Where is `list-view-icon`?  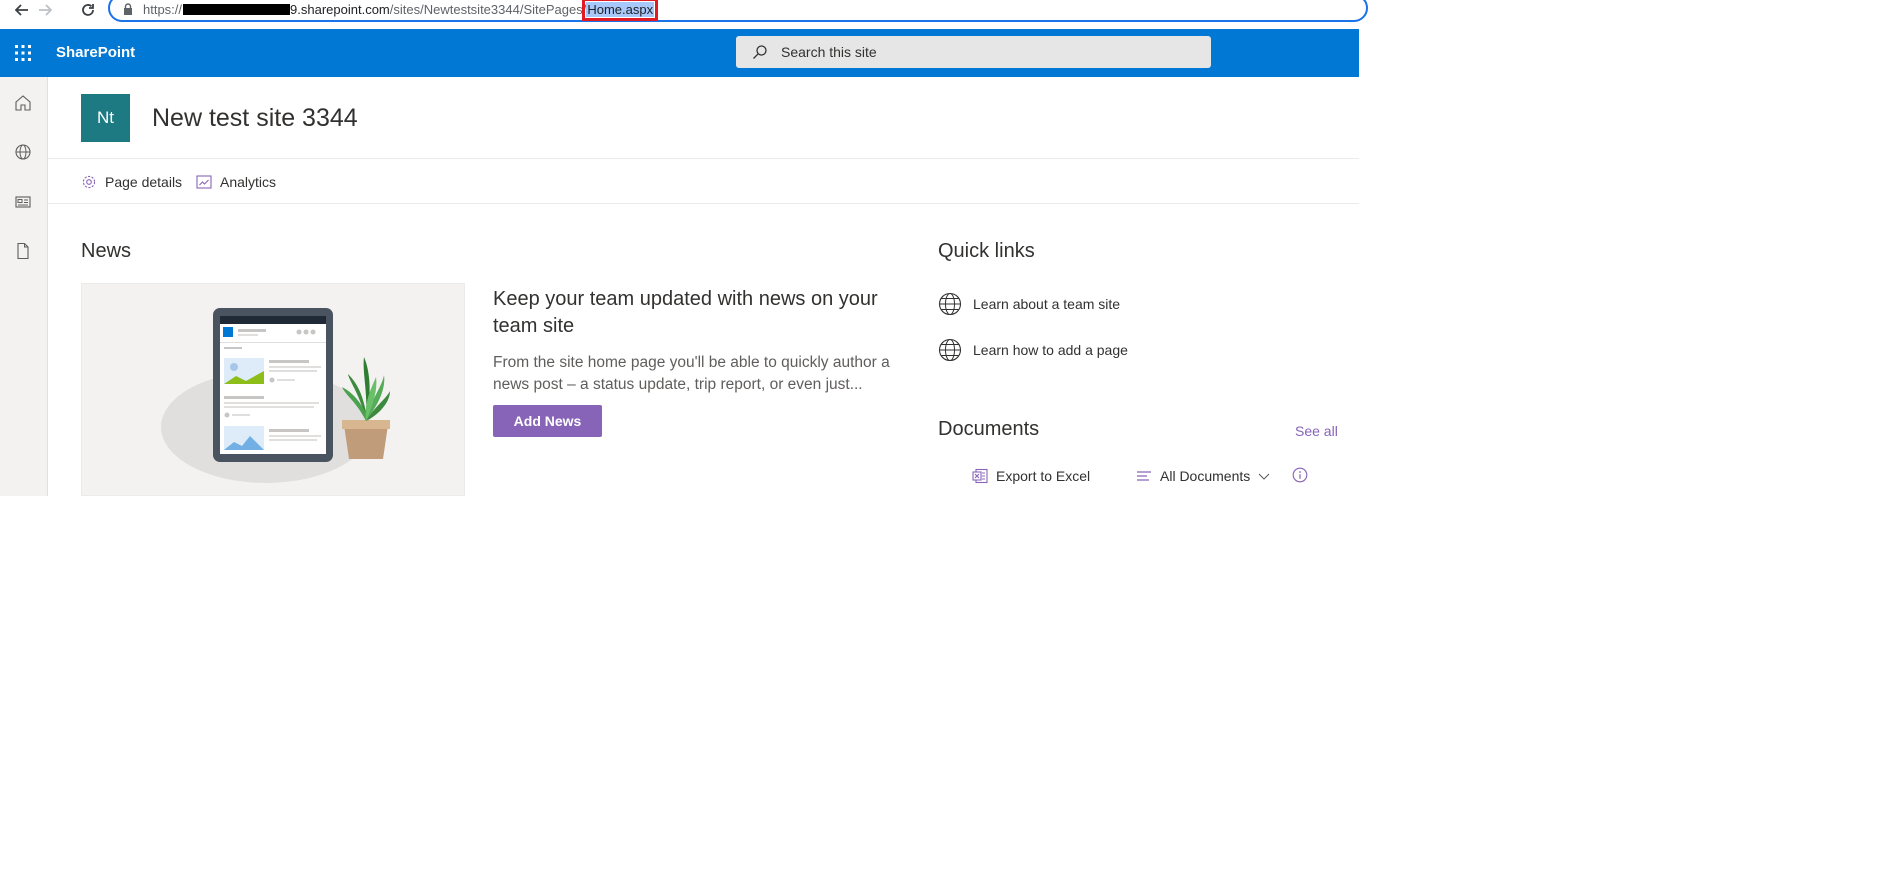 list-view-icon is located at coordinates (1144, 476).